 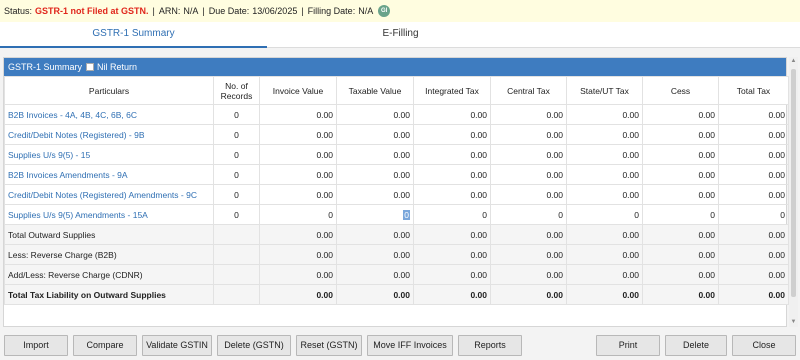 What do you see at coordinates (177, 345) in the screenshot?
I see `validate-gstin-button: Validate GSTIN` at bounding box center [177, 345].